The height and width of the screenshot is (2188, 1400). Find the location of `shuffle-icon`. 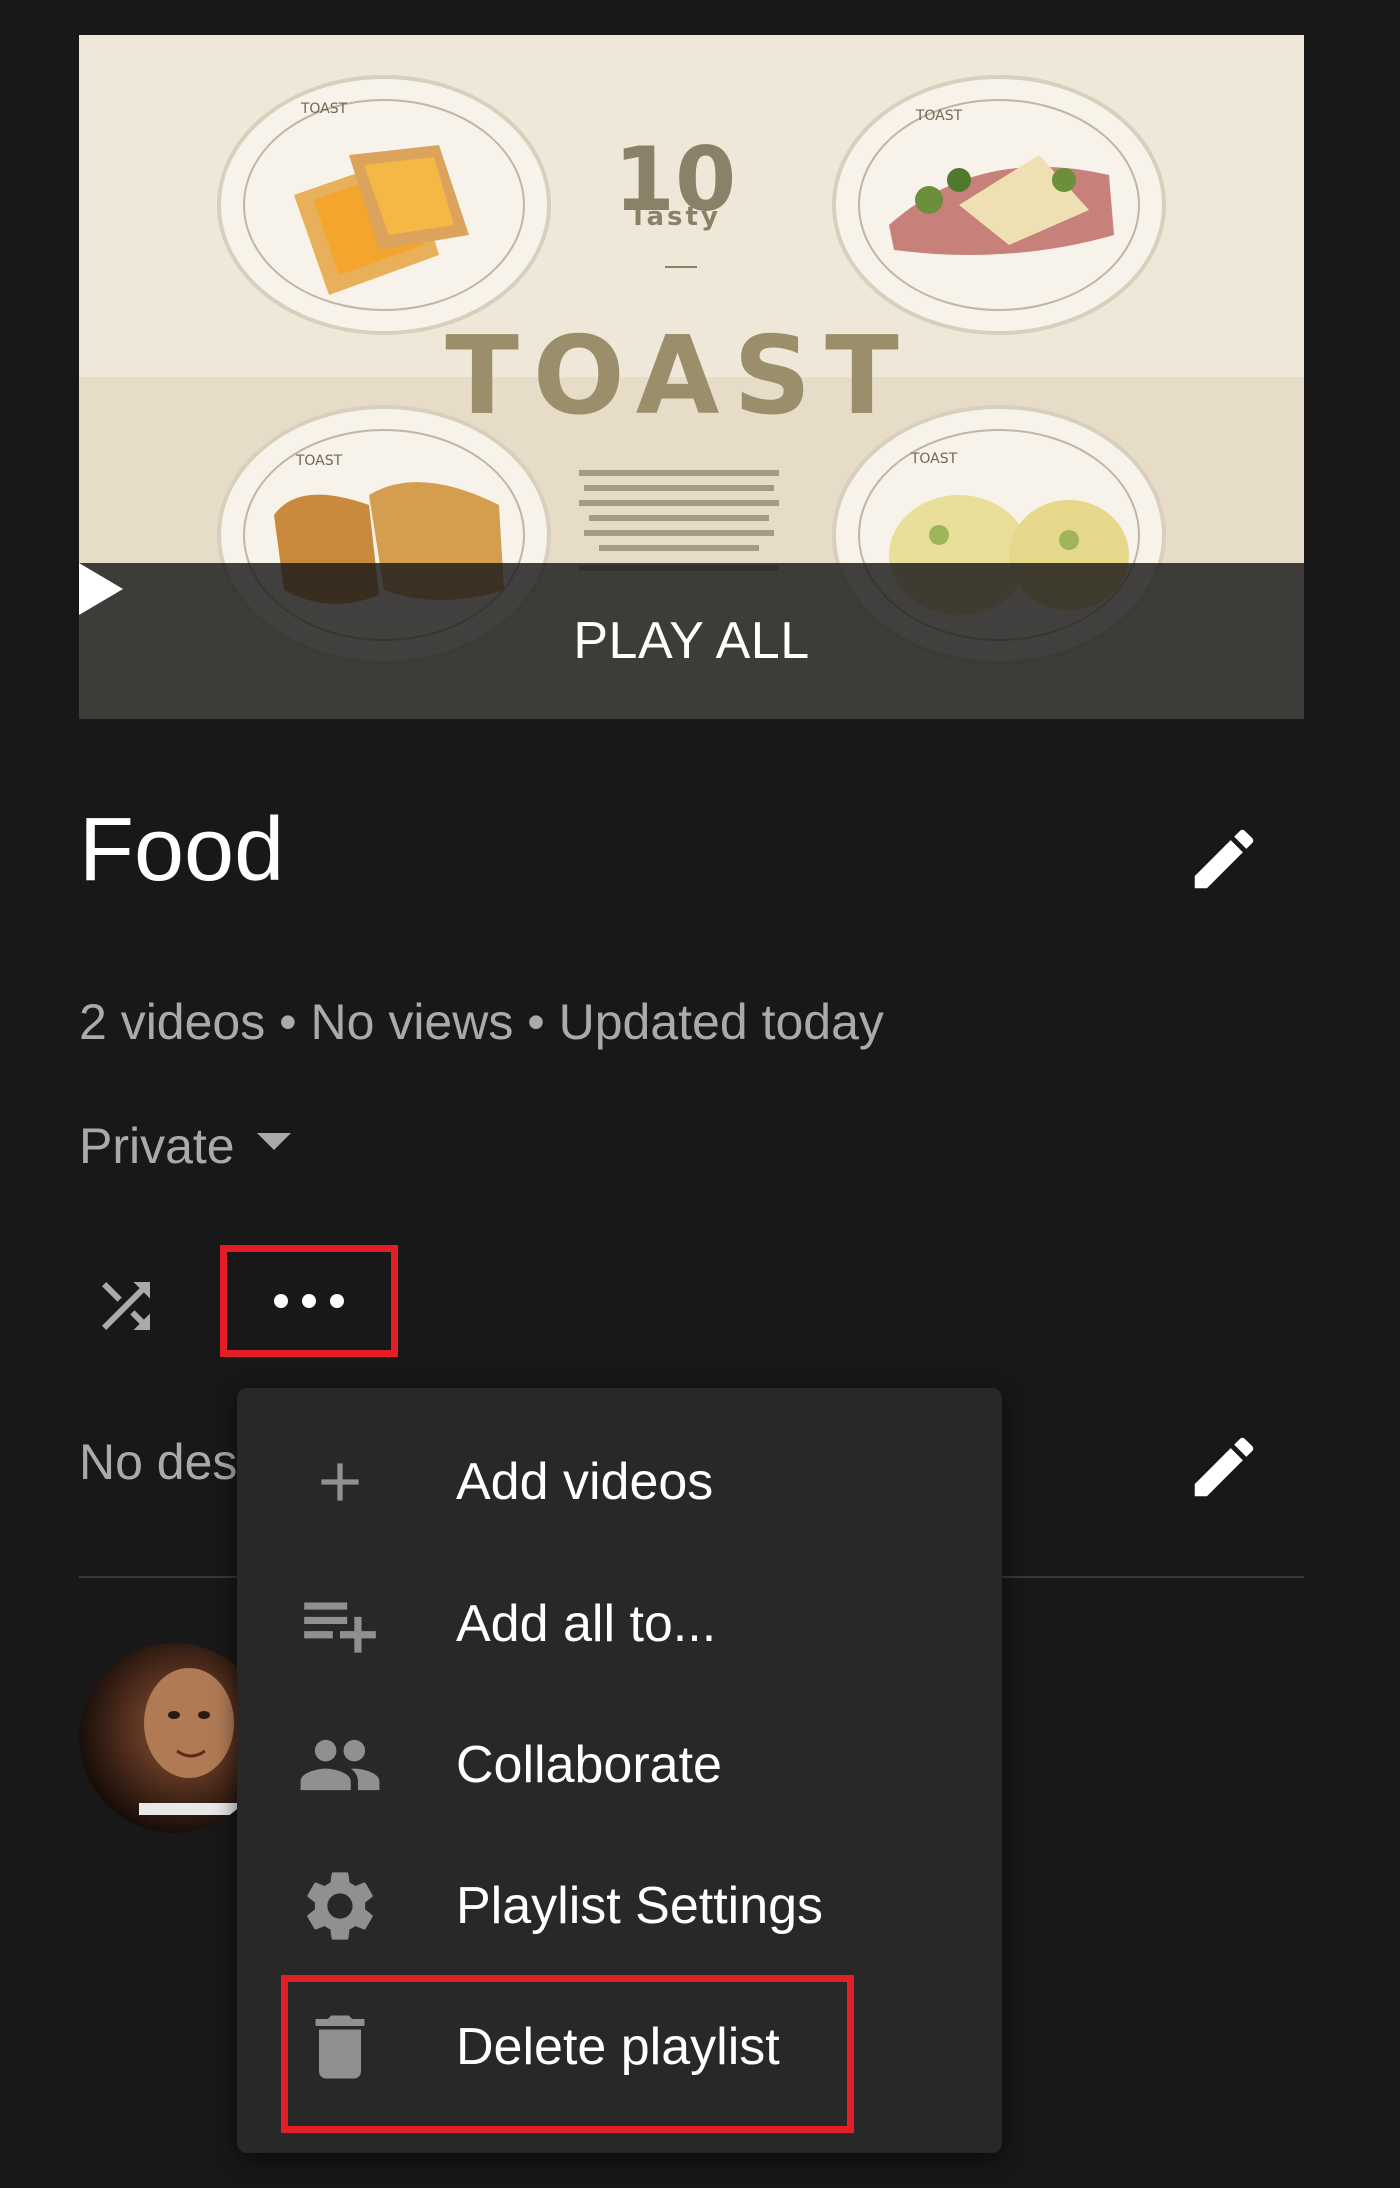

shuffle-icon is located at coordinates (126, 1306).